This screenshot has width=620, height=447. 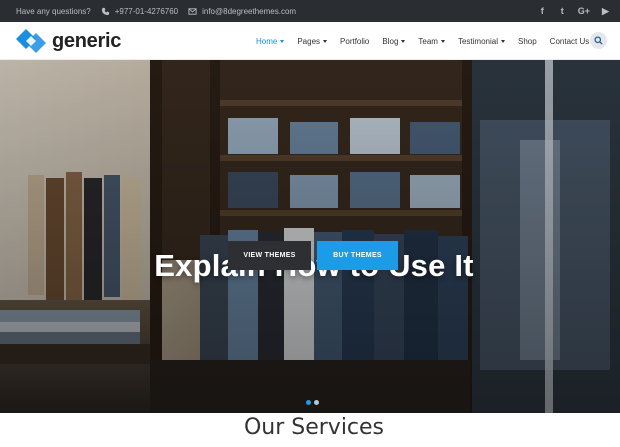 I want to click on nav-item-portfolio: Portfolio, so click(x=354, y=41).